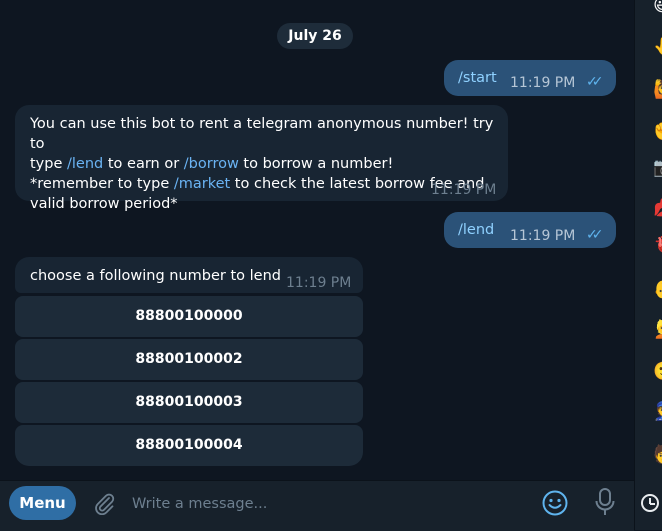  I want to click on emoji-icon: 👮, so click(657, 412).